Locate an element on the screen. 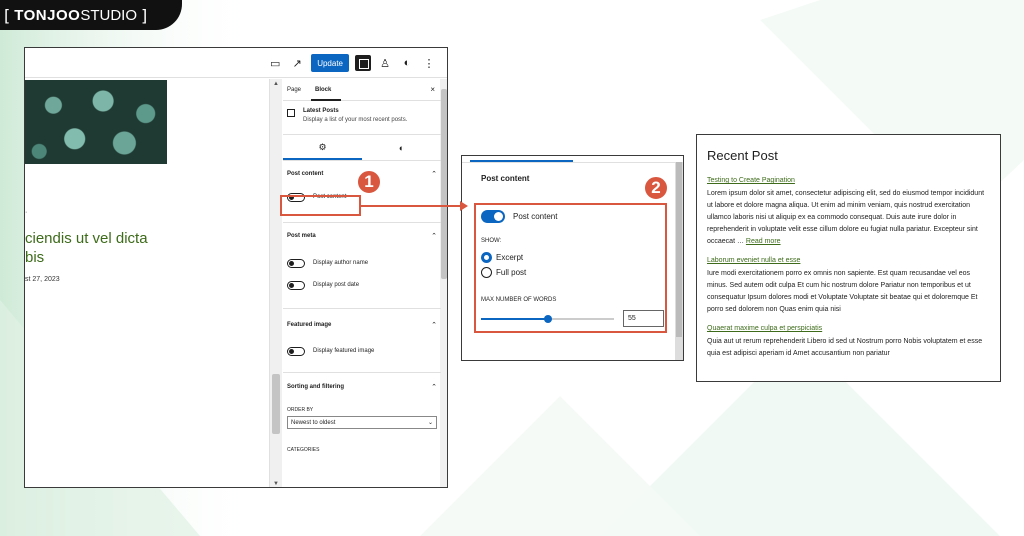  radio-excerpt-button is located at coordinates (486, 257).